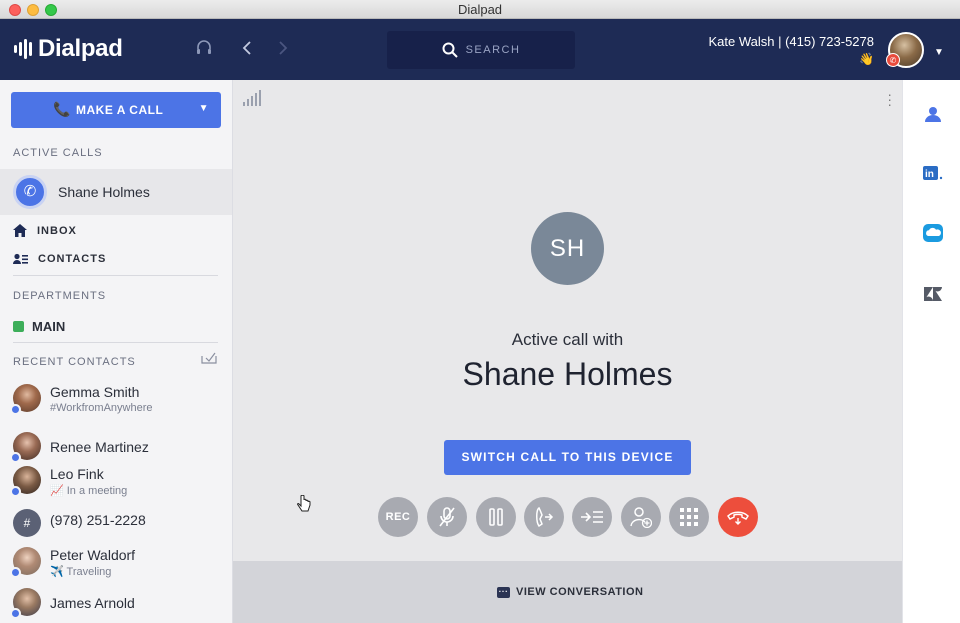 The width and height of the screenshot is (960, 623). I want to click on zendesk-icon, so click(933, 294).